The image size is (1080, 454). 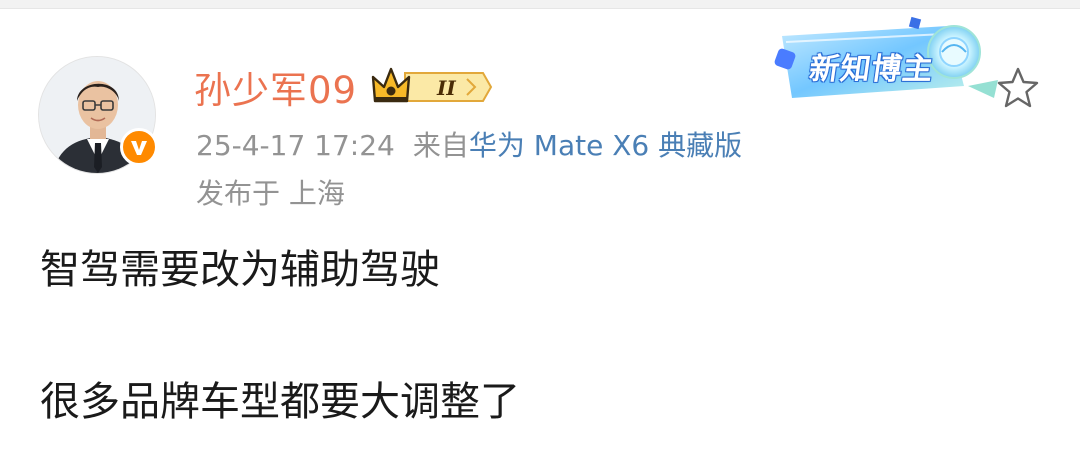 I want to click on level-badge-text: II, so click(x=446, y=88).